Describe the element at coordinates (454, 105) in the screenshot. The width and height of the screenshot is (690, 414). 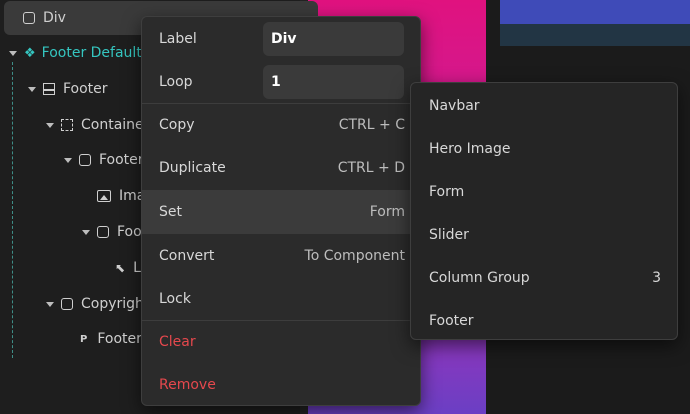
I see `submenu-item-label: Navbar` at that location.